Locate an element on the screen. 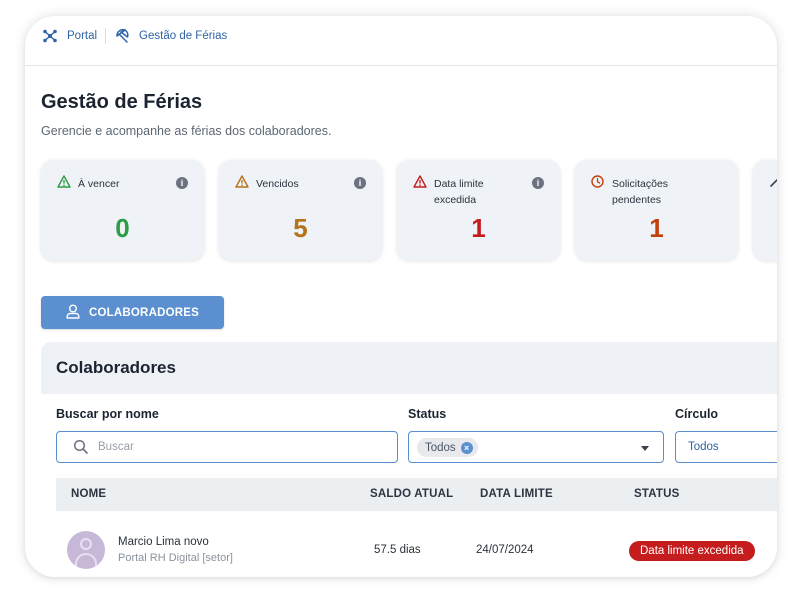 The image size is (801, 593). card-label: À vencer is located at coordinates (99, 184).